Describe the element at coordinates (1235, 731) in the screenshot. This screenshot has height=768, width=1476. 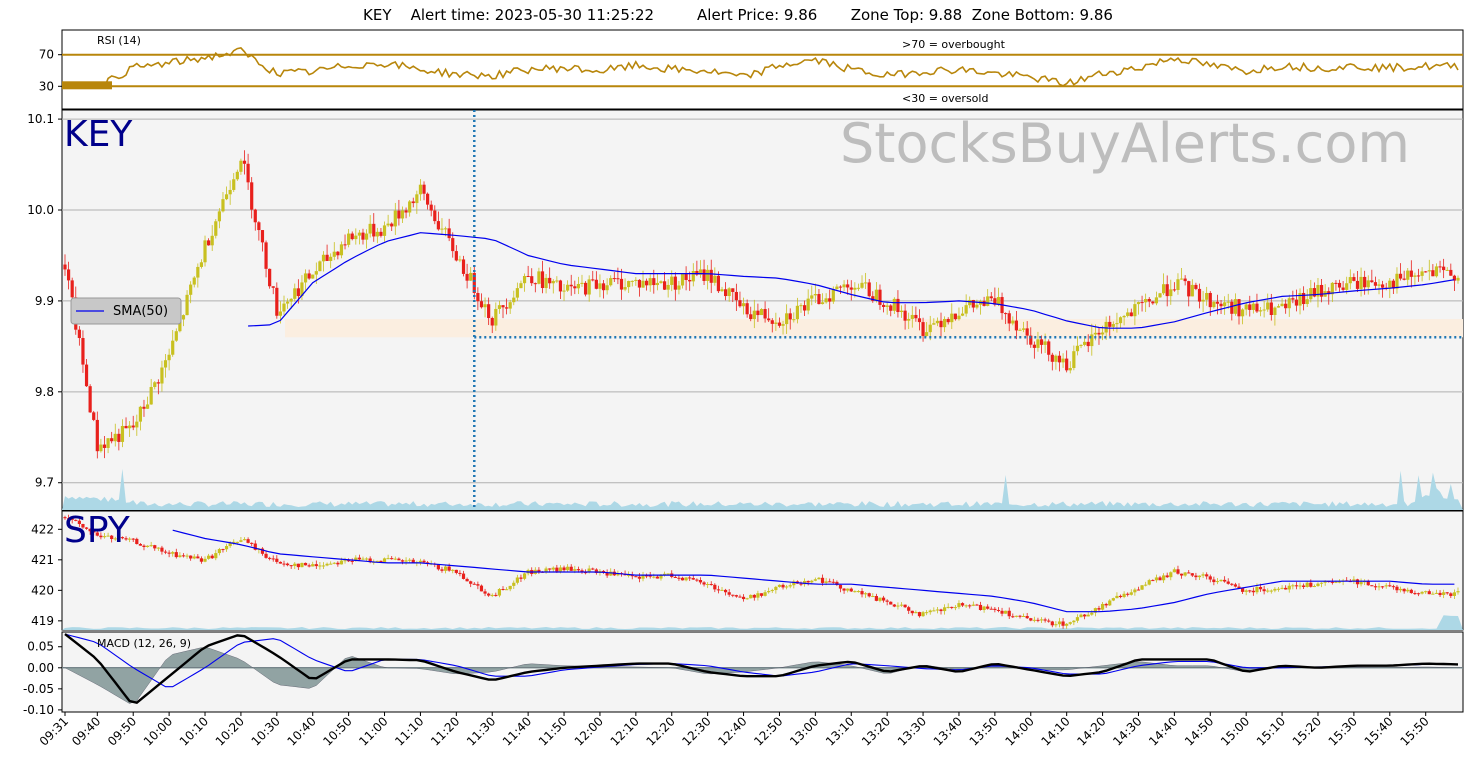
I see `x-tick-label: 15:00` at that location.